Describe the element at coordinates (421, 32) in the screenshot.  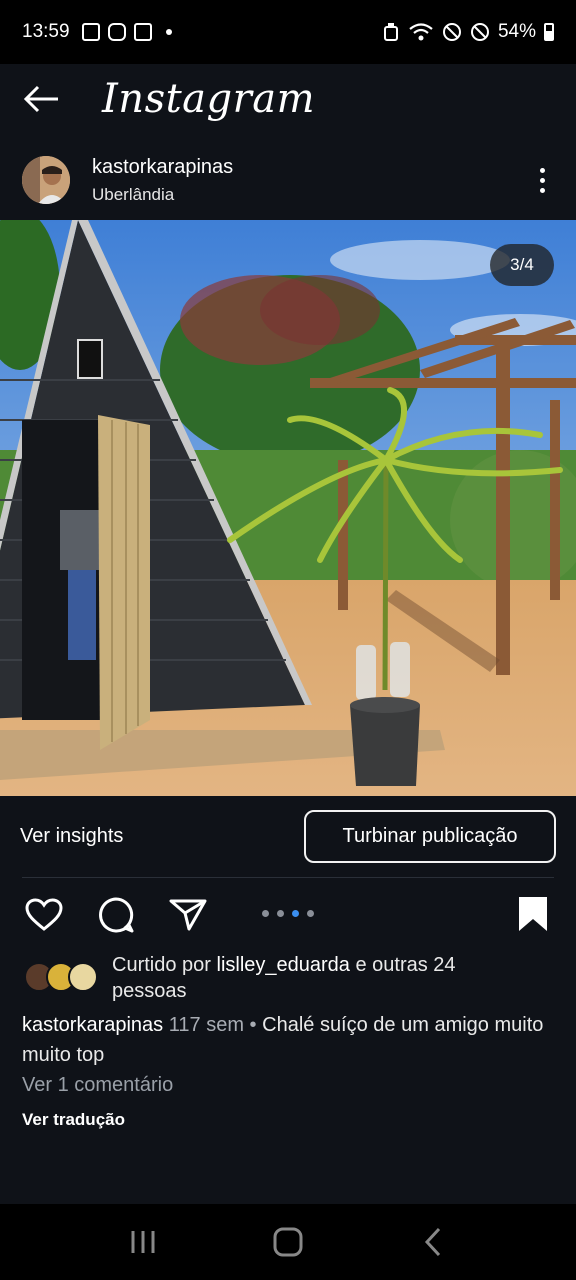
I see `wifi-icon` at that location.